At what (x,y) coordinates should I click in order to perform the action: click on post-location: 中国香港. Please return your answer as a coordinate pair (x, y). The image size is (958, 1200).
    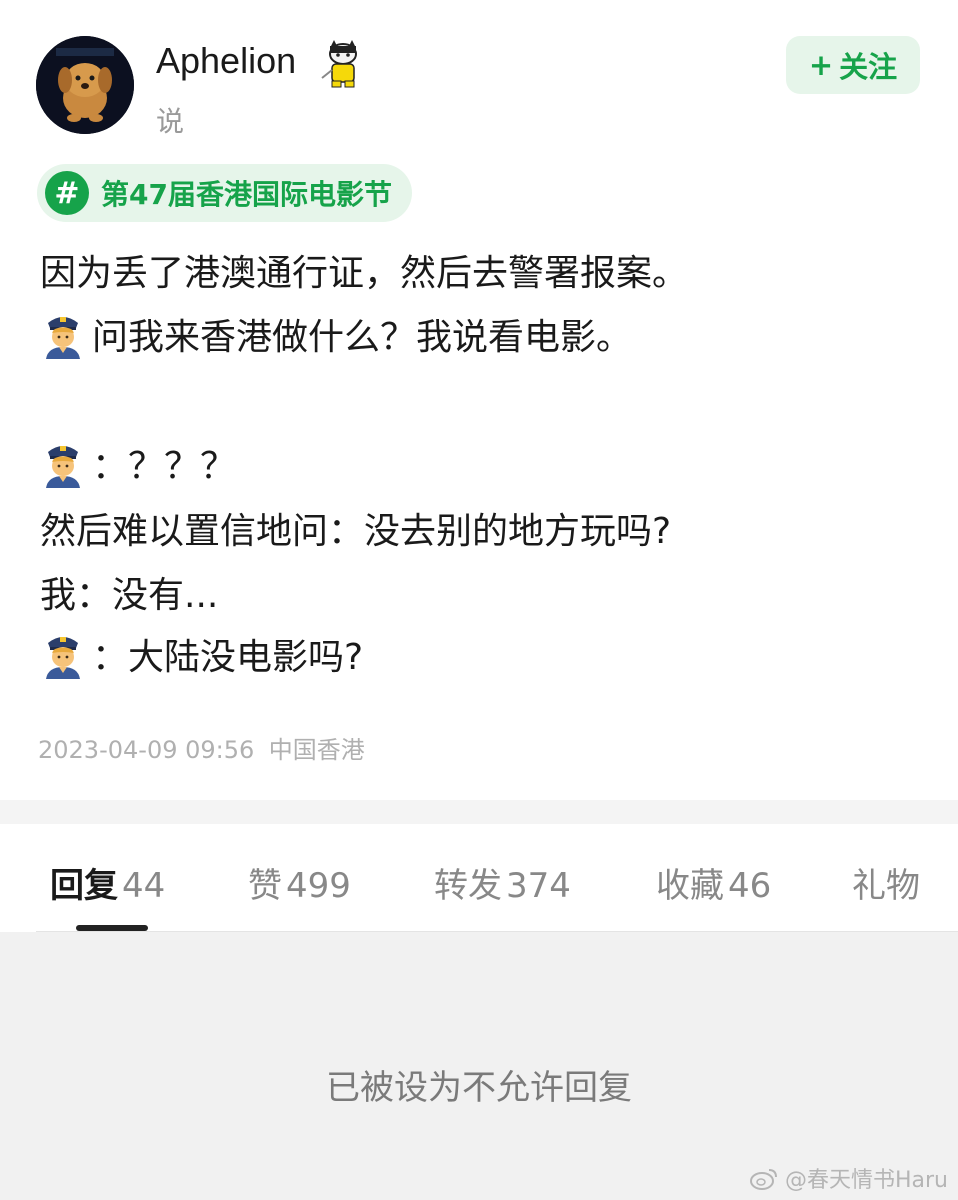
    Looking at the image, I should click on (316, 750).